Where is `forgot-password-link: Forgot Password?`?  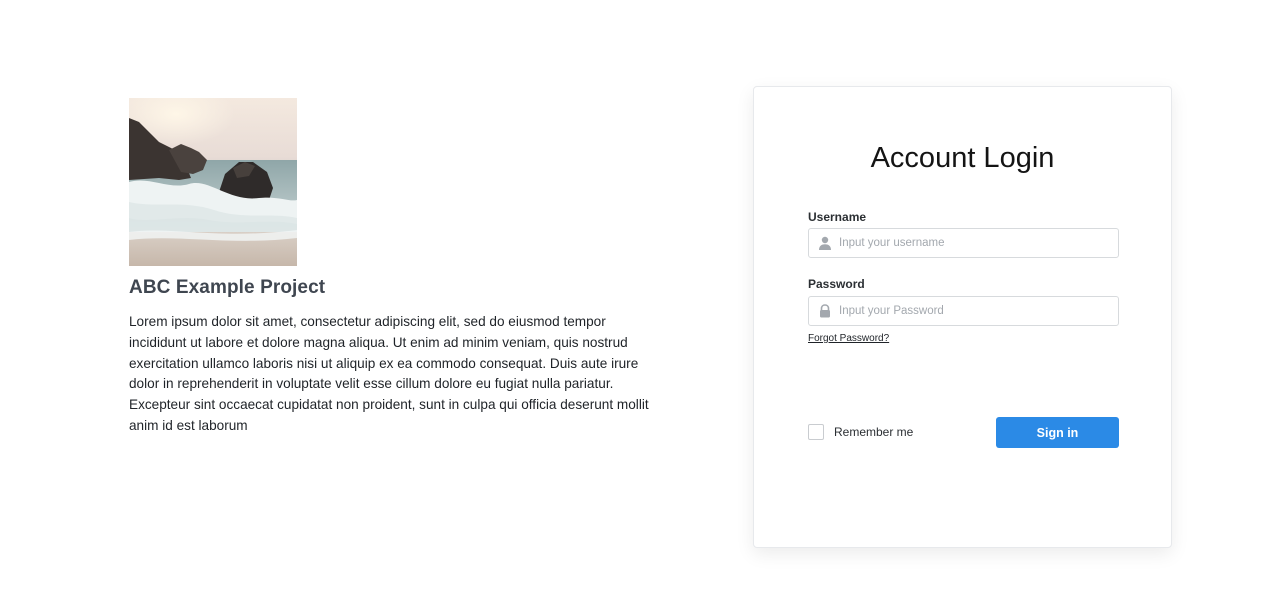 forgot-password-link: Forgot Password? is located at coordinates (848, 338).